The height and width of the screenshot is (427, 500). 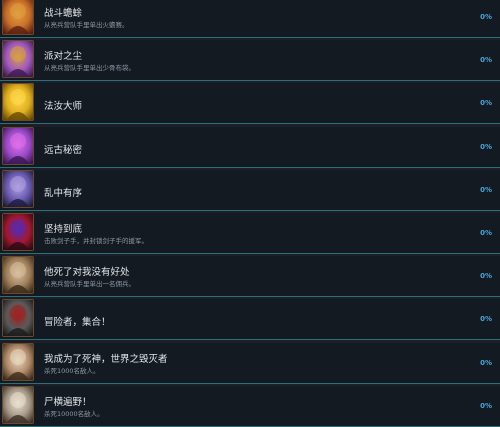 I want to click on skull-pile-icon, so click(x=18, y=405).